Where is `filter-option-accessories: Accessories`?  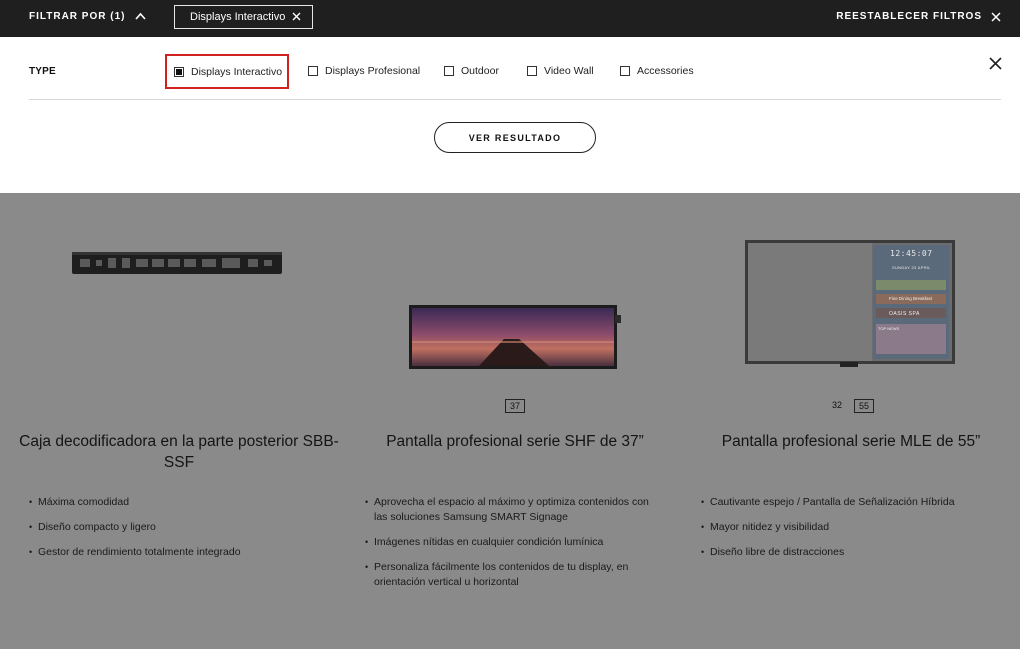
filter-option-accessories: Accessories is located at coordinates (657, 71).